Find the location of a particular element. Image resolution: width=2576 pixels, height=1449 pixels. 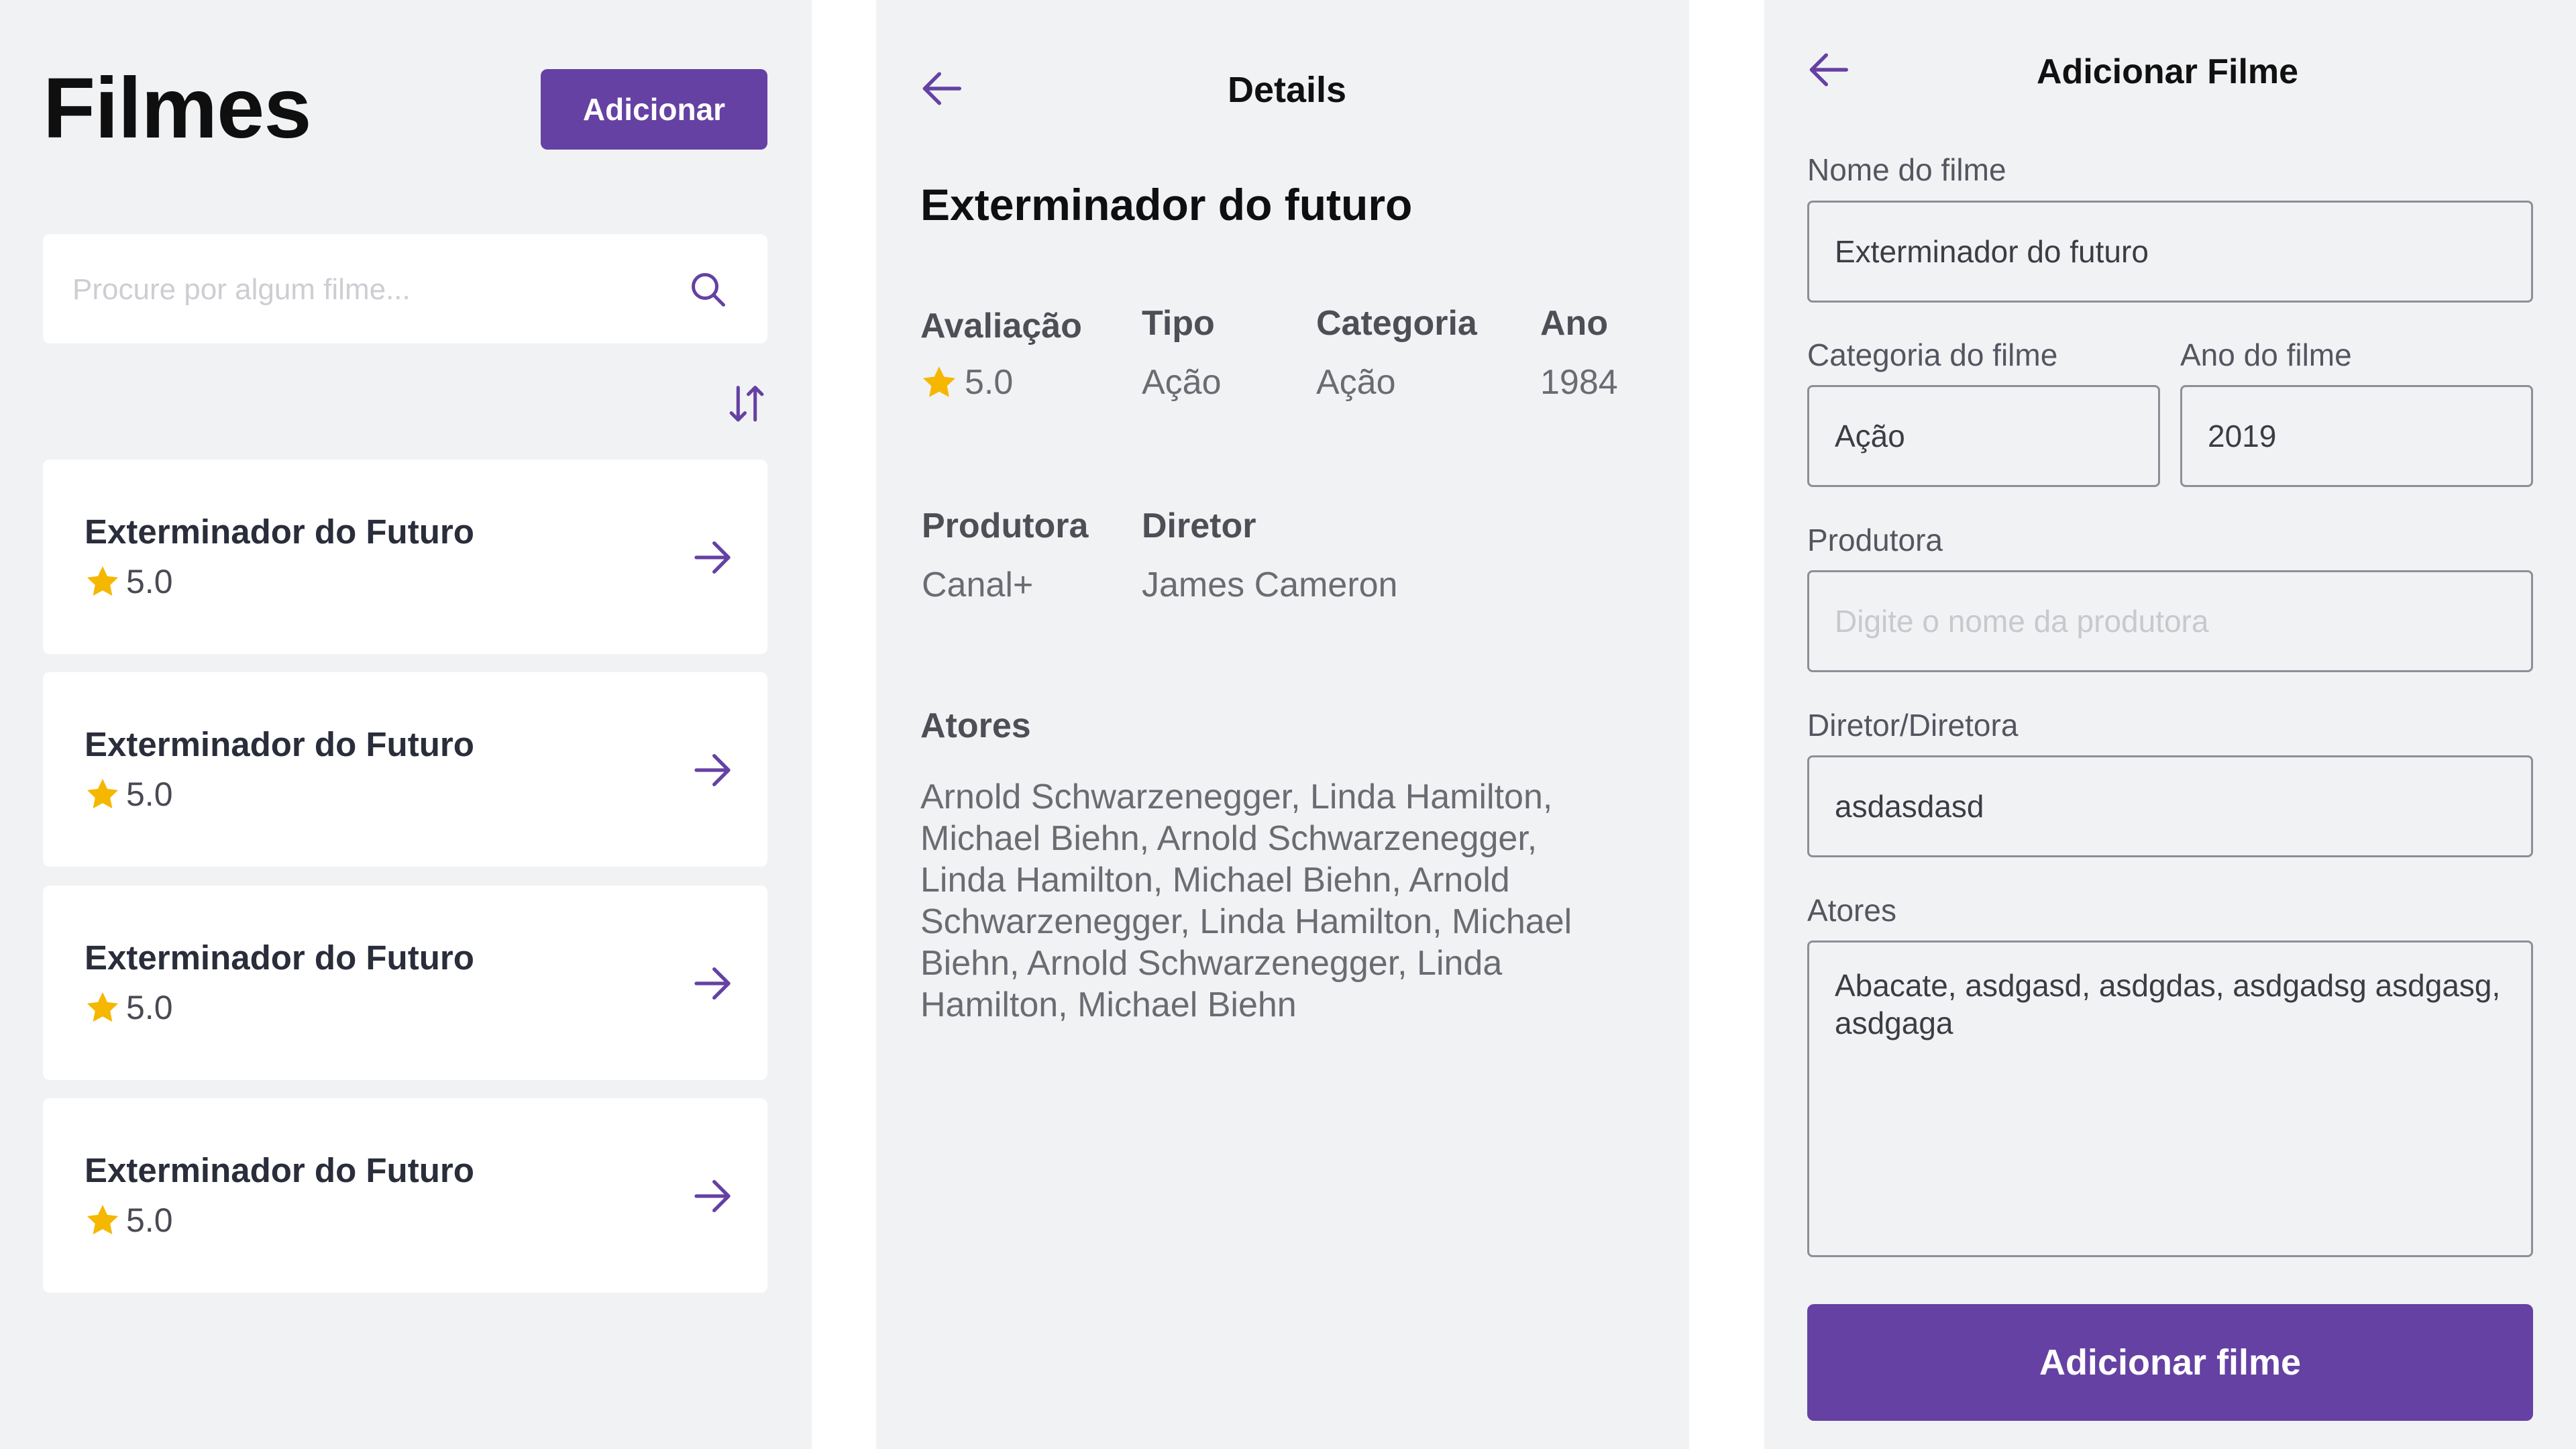

search-input is located at coordinates (374, 289).